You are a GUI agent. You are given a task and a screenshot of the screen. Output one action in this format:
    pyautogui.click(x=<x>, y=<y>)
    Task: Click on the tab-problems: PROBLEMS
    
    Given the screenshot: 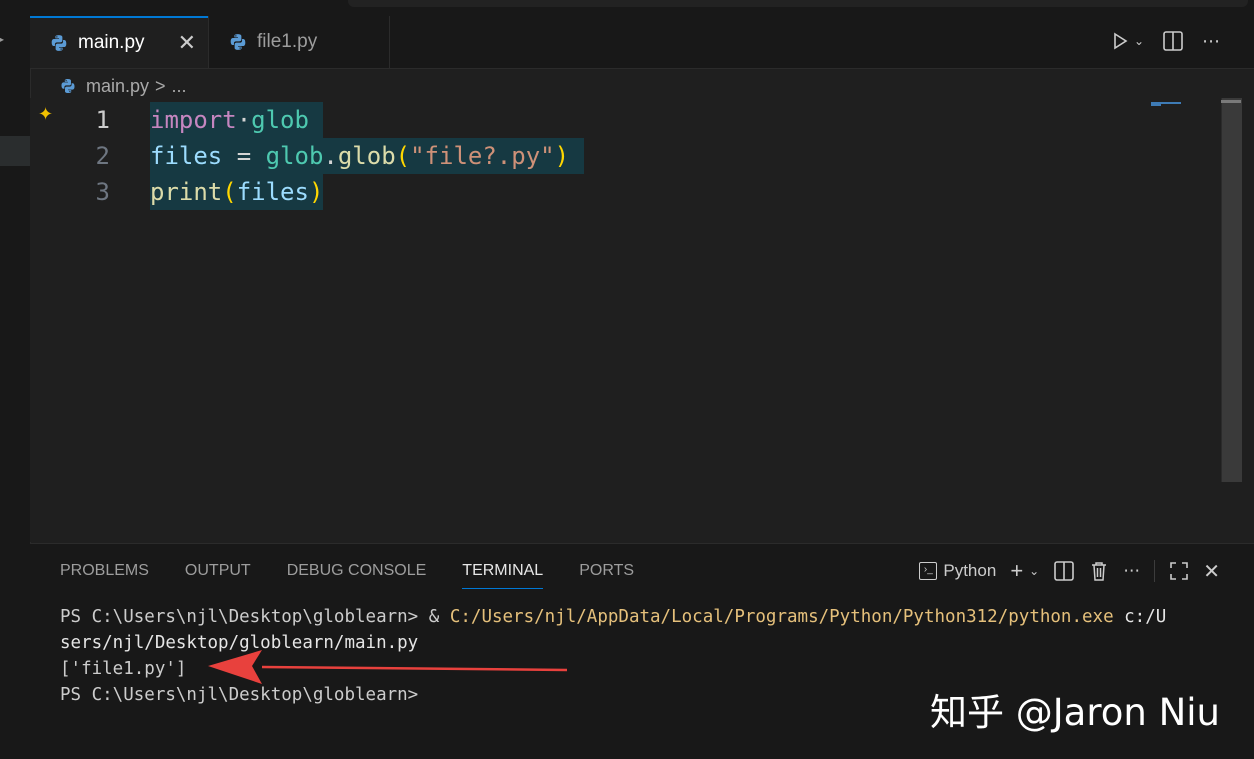 What is the action you would take?
    pyautogui.click(x=104, y=575)
    